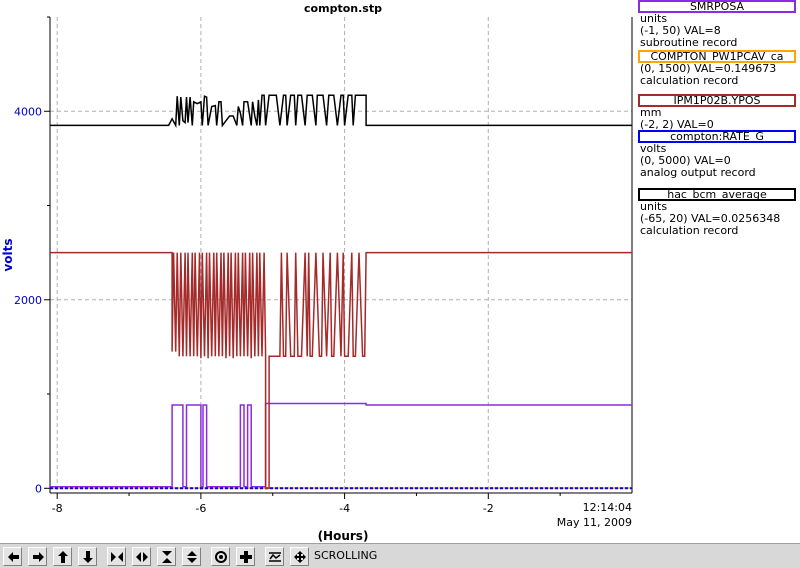 This screenshot has height=568, width=800. I want to click on compress-vertical-icon, so click(192, 557).